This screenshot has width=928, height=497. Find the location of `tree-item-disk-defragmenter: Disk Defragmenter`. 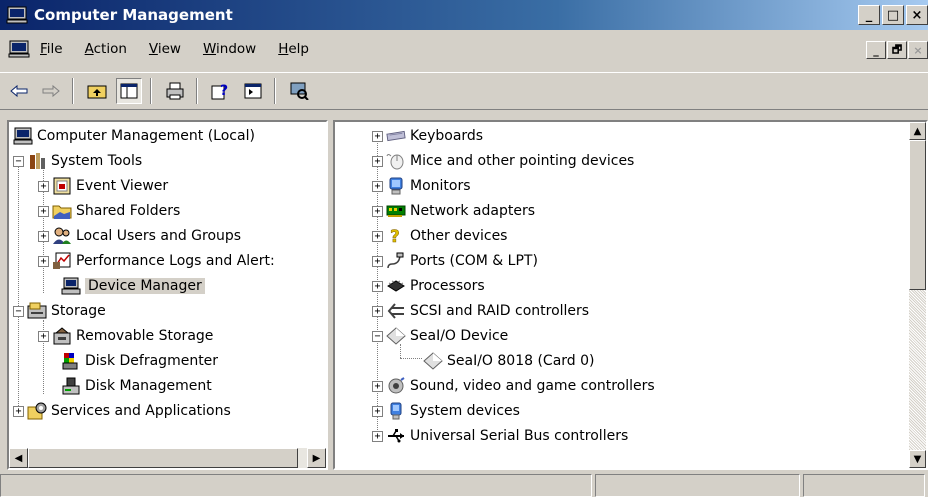

tree-item-disk-defragmenter: Disk Defragmenter is located at coordinates (139, 361).